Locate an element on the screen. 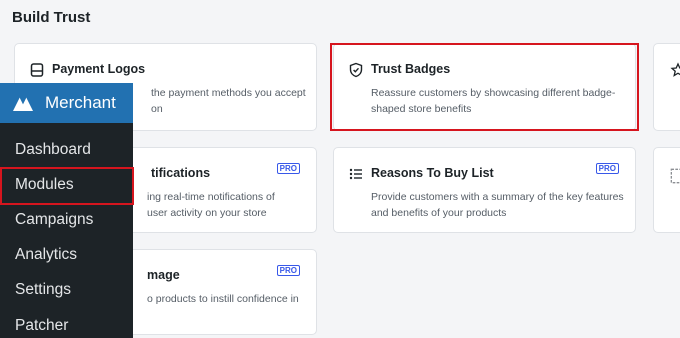 Image resolution: width=680 pixels, height=338 pixels. sidebar-item-patcher: Patcher is located at coordinates (66, 324).